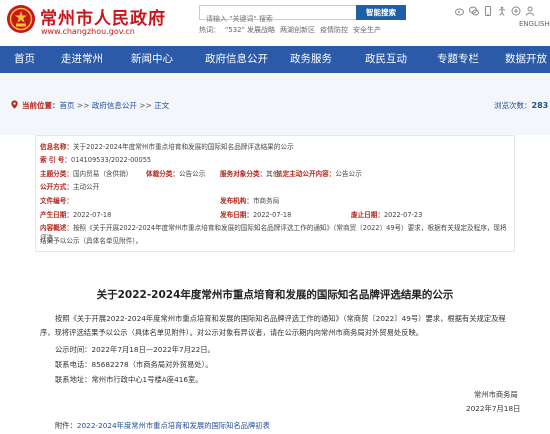 This screenshot has width=550, height=434. I want to click on meta-summary-cont: 结果予以公示（具体名单见附件）。, so click(91, 241).